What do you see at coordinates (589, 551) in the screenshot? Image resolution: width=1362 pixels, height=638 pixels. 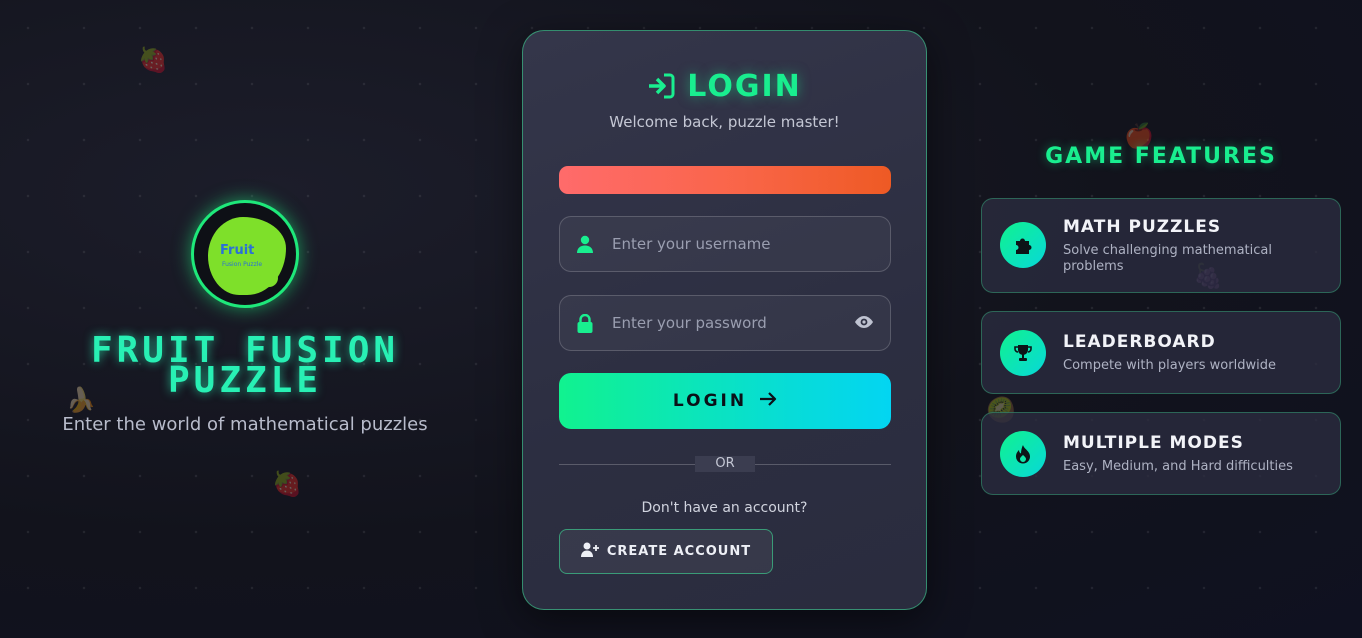 I see `user-plus-icon` at bounding box center [589, 551].